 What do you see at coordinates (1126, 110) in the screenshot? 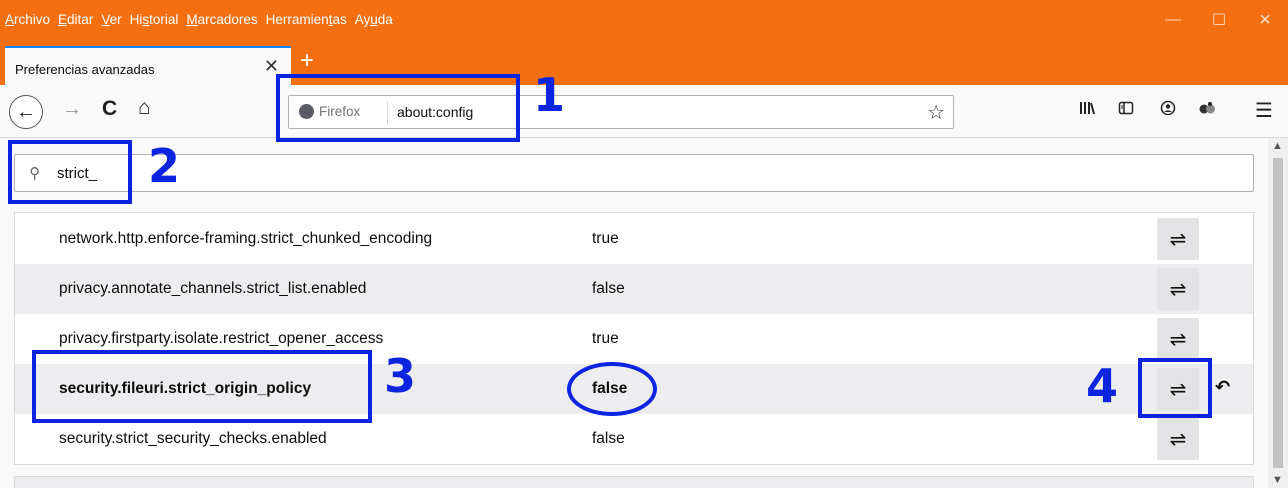
I see `sidebar-icon` at bounding box center [1126, 110].